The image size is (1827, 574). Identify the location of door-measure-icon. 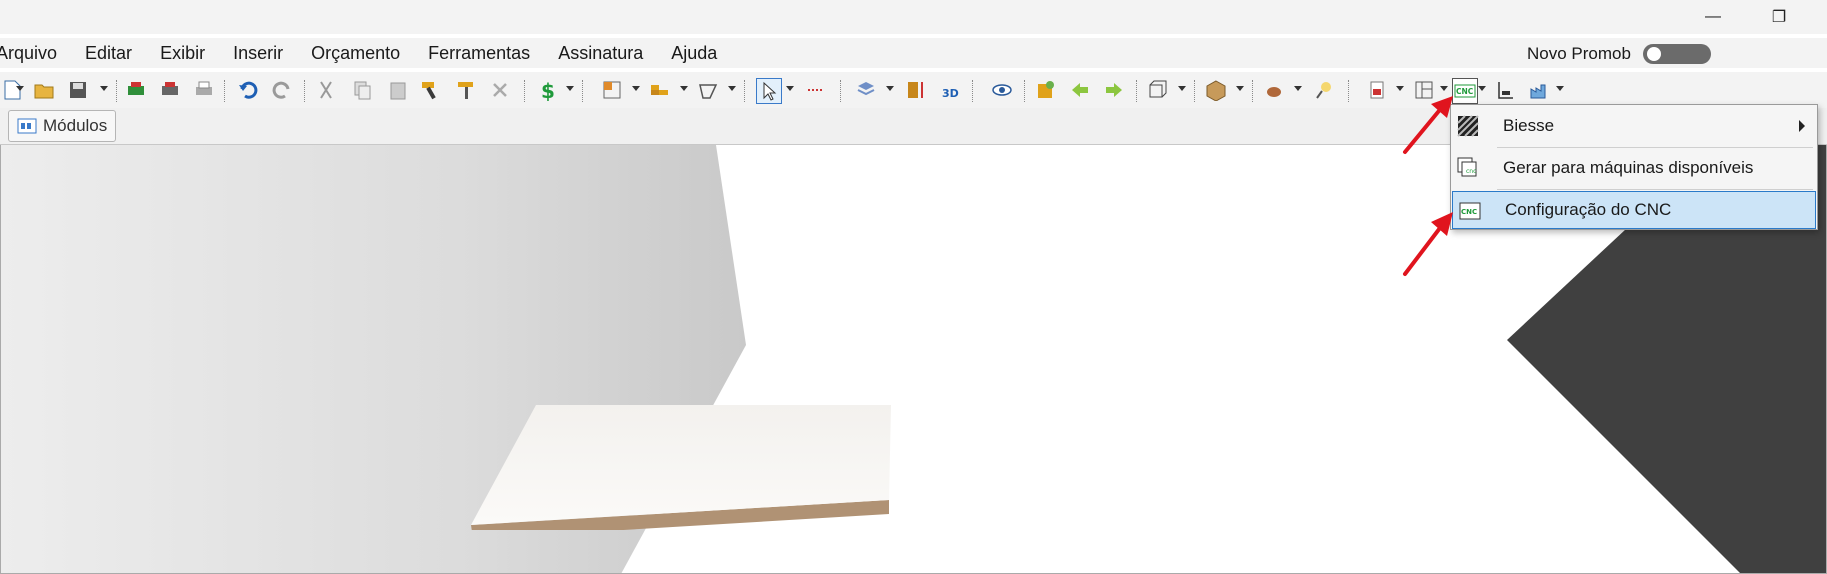
(916, 90).